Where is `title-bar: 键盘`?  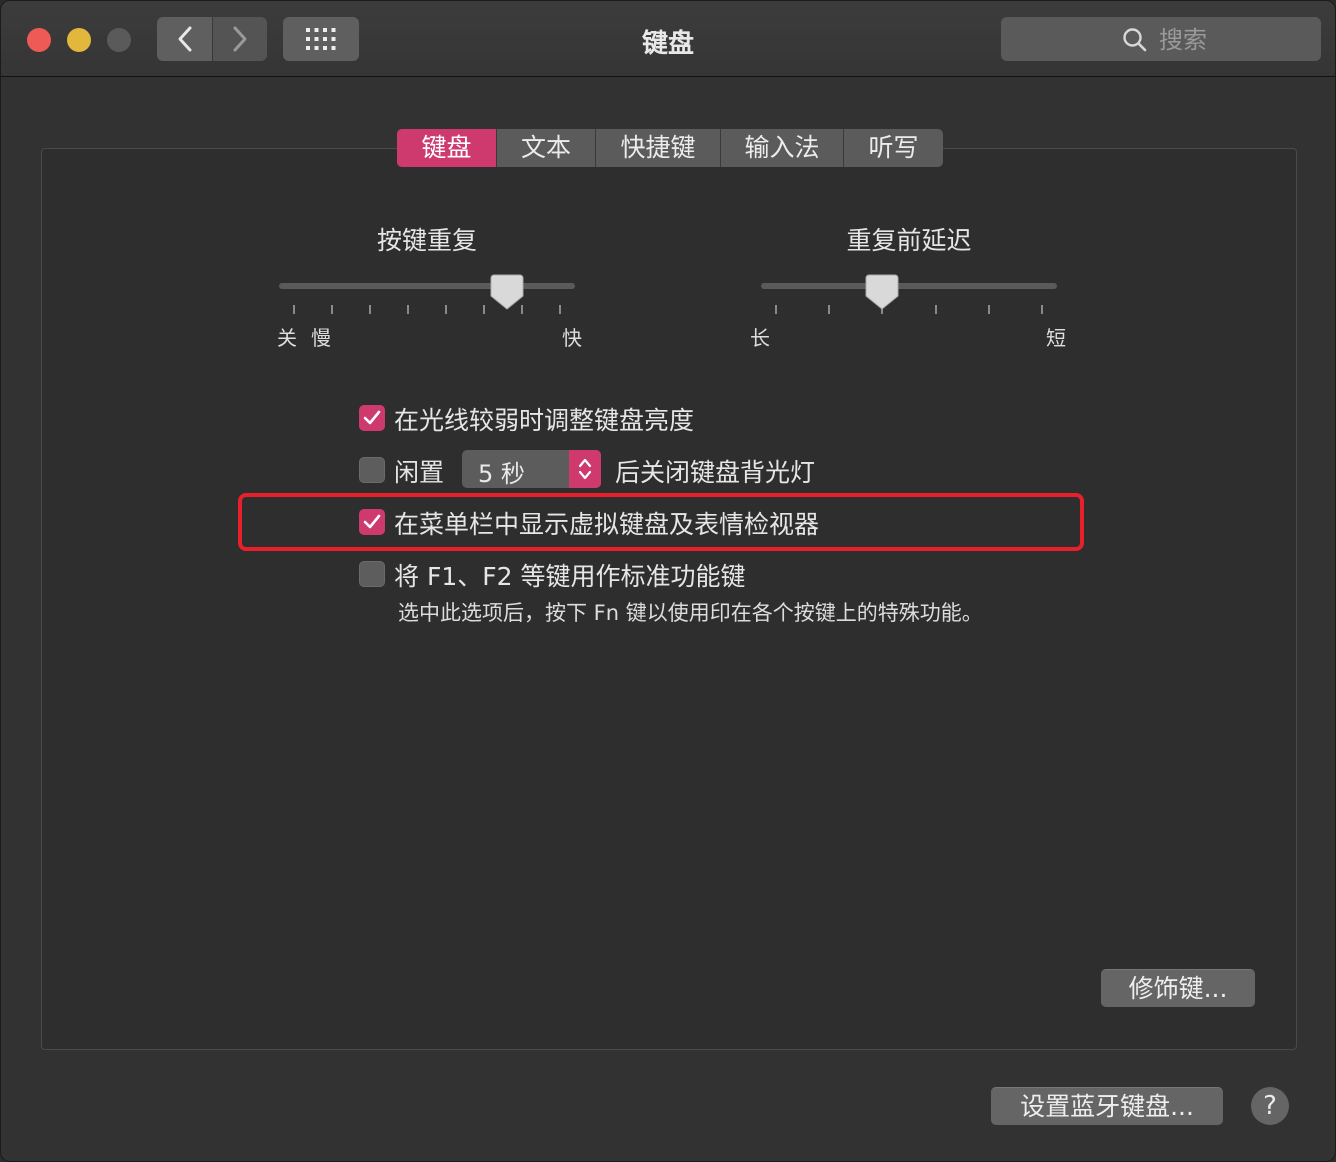
title-bar: 键盘 is located at coordinates (668, 39).